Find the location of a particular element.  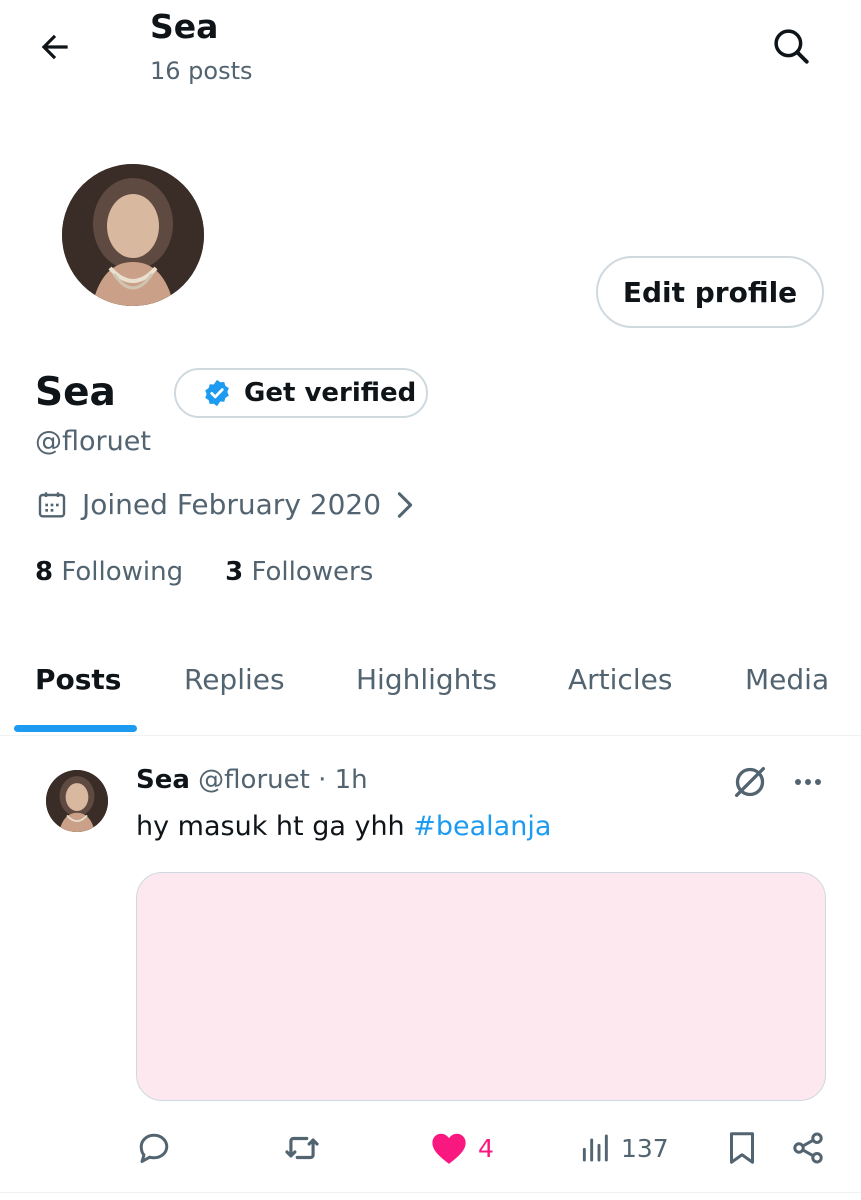

heart-icon is located at coordinates (449, 1148).